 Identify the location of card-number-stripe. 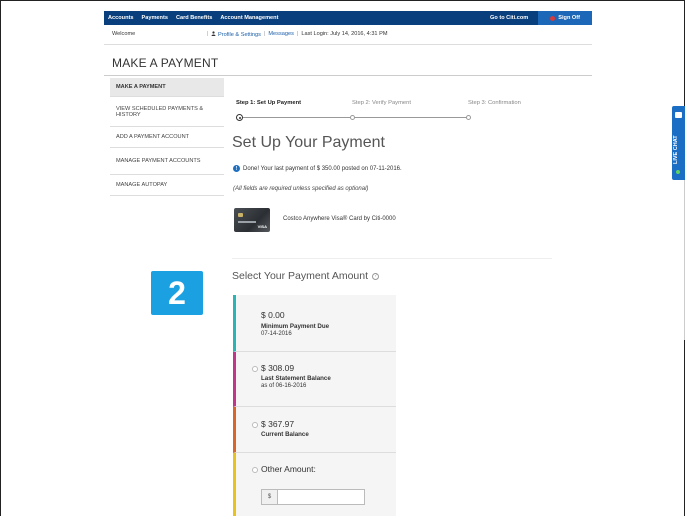
(247, 222).